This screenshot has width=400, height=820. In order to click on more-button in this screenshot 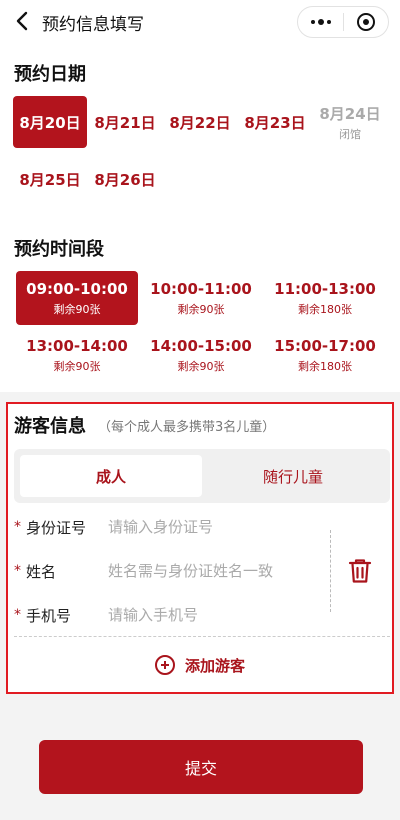, I will do `click(320, 22)`.